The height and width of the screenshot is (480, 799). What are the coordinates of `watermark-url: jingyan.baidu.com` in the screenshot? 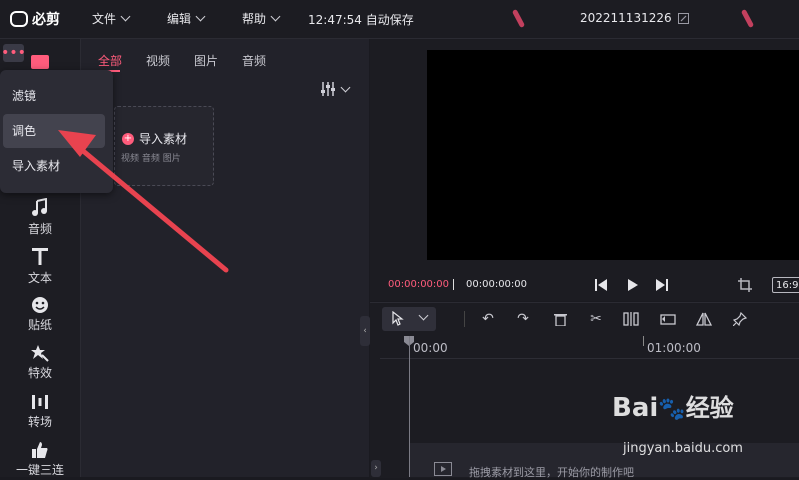 It's located at (683, 448).